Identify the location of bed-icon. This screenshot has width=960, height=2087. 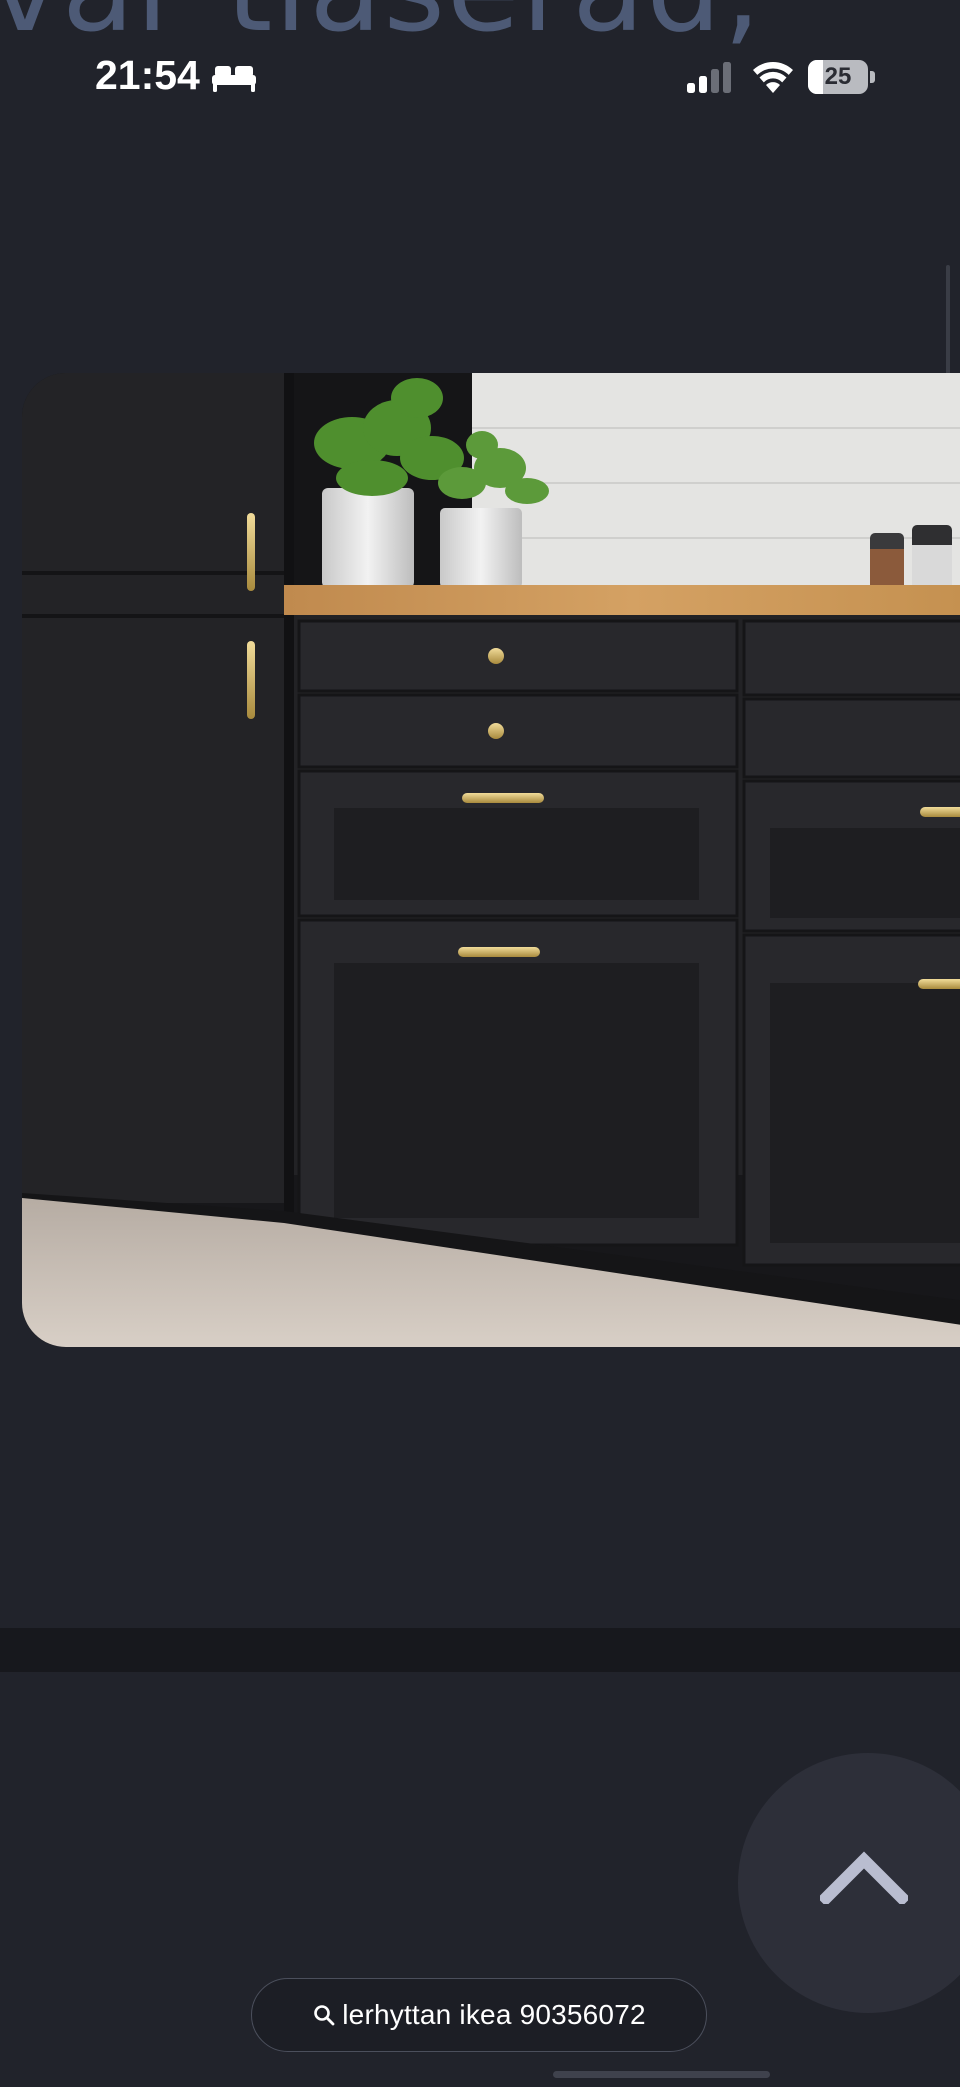
(234, 79).